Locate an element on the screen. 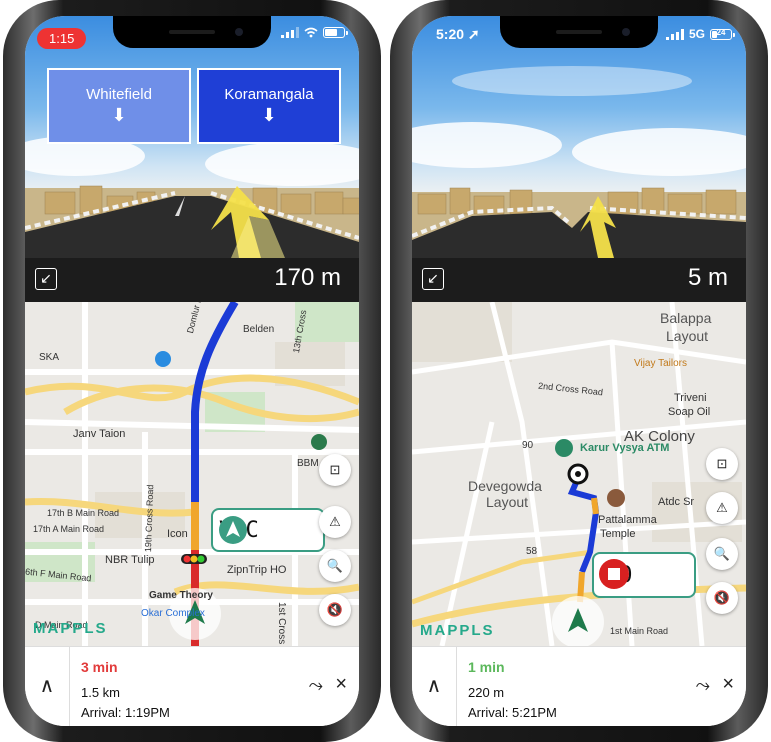 Image resolution: width=771 pixels, height=742 pixels. map-label: 1st Main Road is located at coordinates (639, 631).